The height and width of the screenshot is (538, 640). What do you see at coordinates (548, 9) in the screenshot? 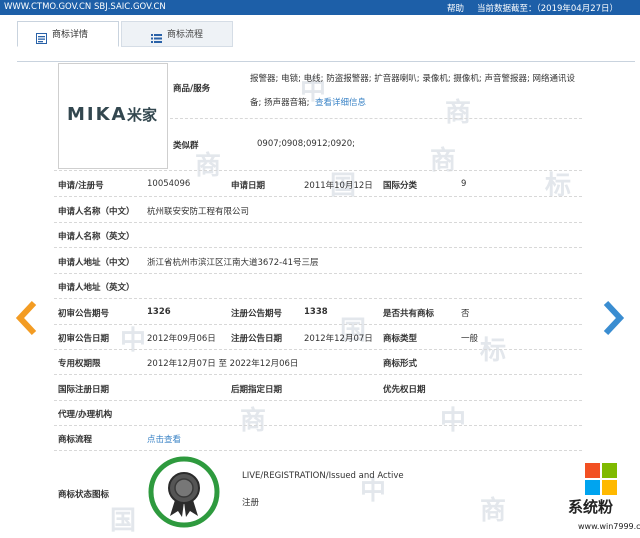
I see `data-date: 当前数据截至：（2019年04月27日）` at bounding box center [548, 9].